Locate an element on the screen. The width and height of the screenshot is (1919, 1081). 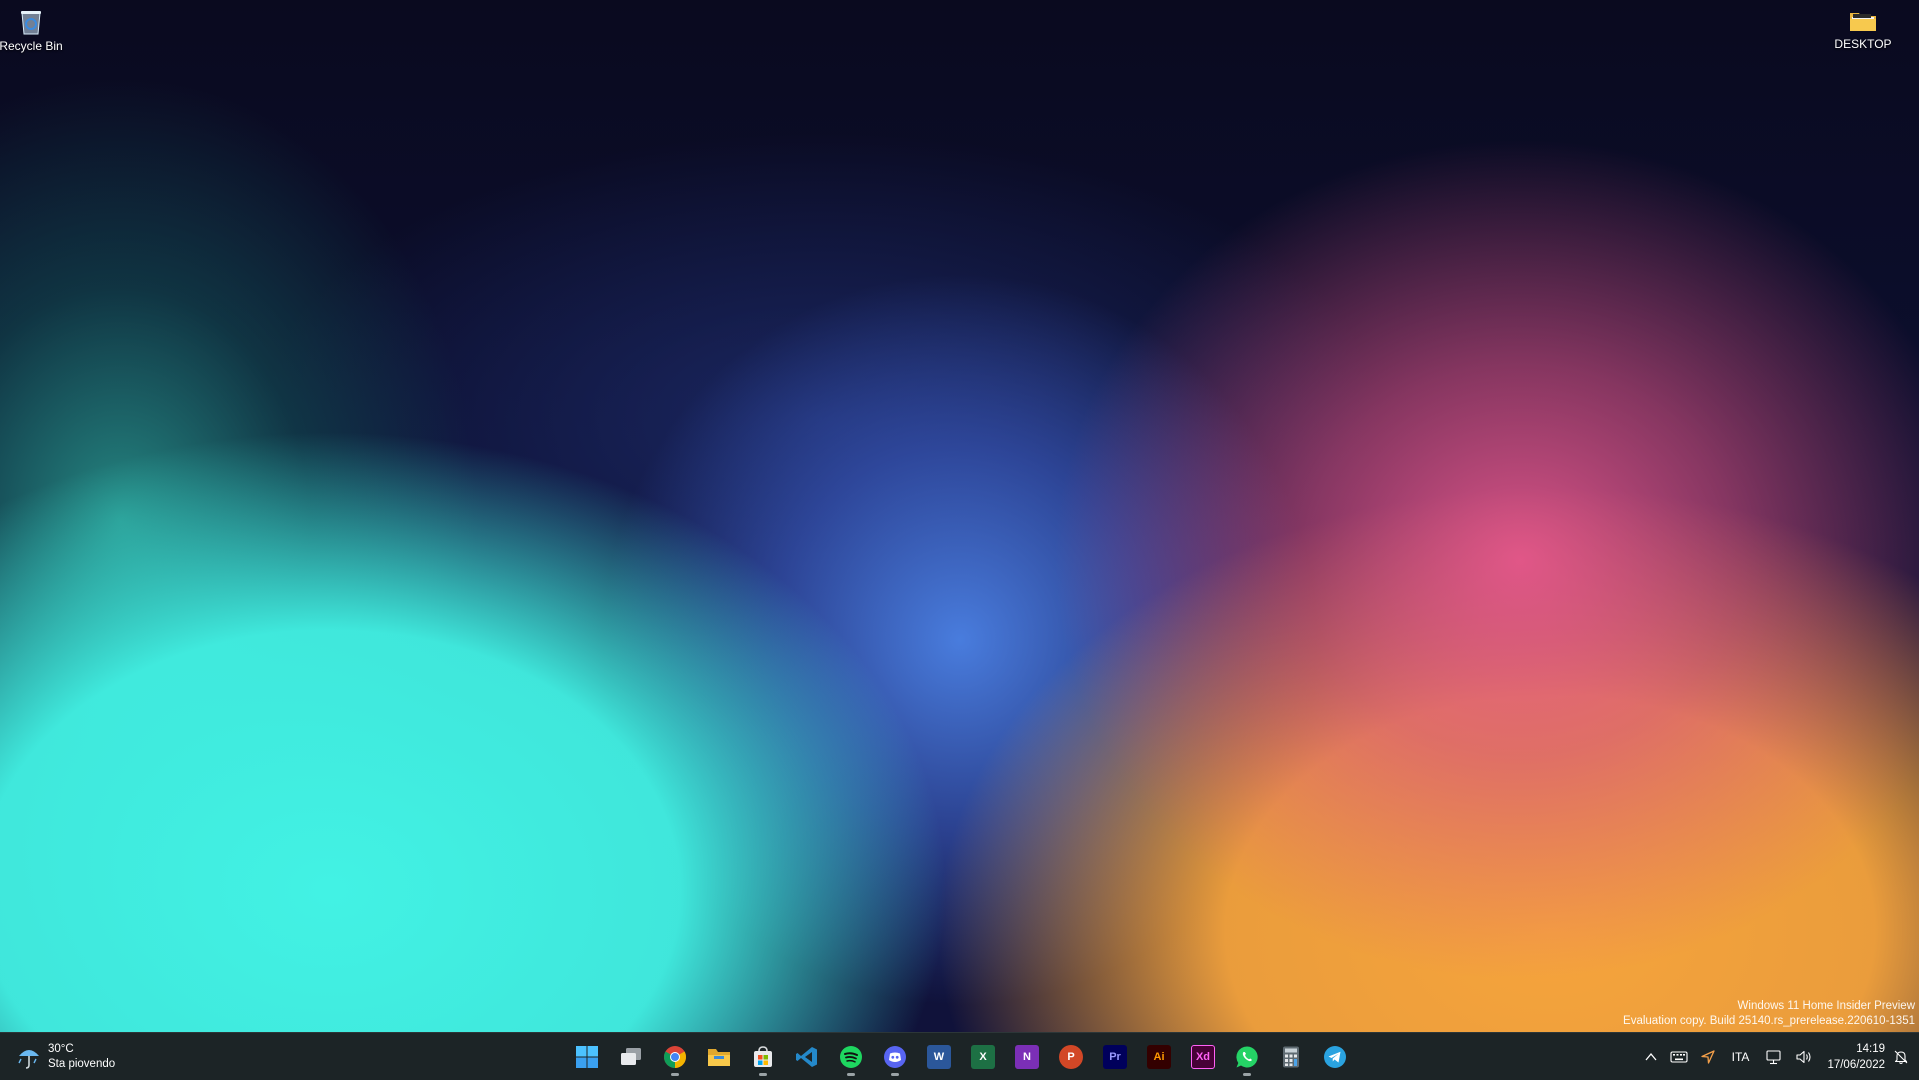
powerpoint-icon: P is located at coordinates (1071, 1057).